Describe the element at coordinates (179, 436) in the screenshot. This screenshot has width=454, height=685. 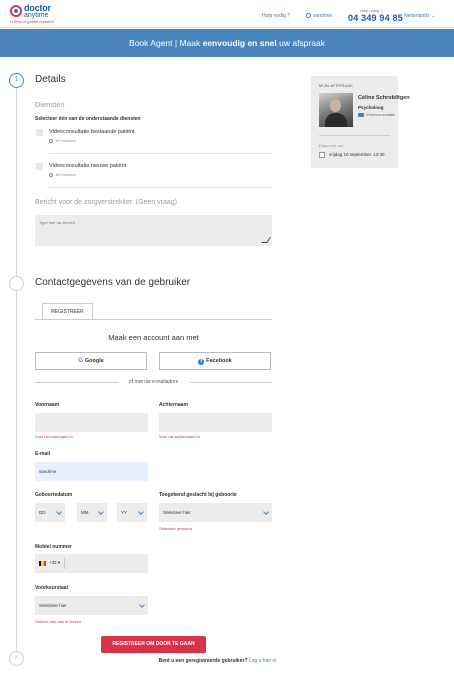
I see `last-name-error: Voer uw achternaam in` at that location.